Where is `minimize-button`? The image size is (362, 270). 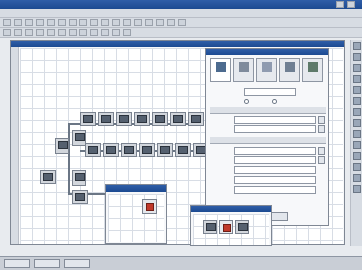 minimize-button is located at coordinates (340, 4).